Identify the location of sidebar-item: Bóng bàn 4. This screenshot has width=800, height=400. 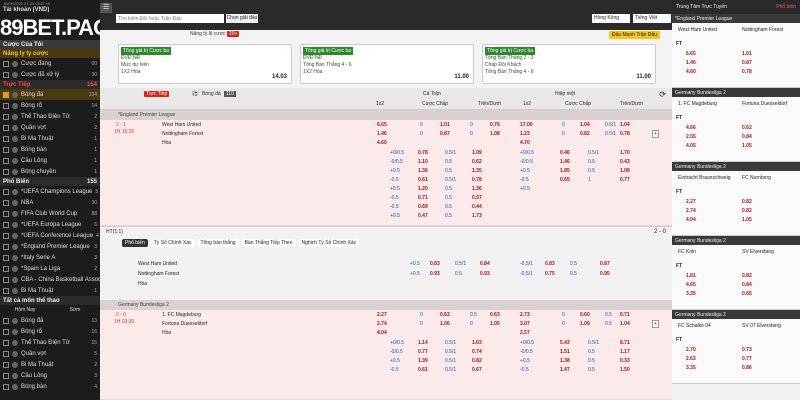
(50, 386).